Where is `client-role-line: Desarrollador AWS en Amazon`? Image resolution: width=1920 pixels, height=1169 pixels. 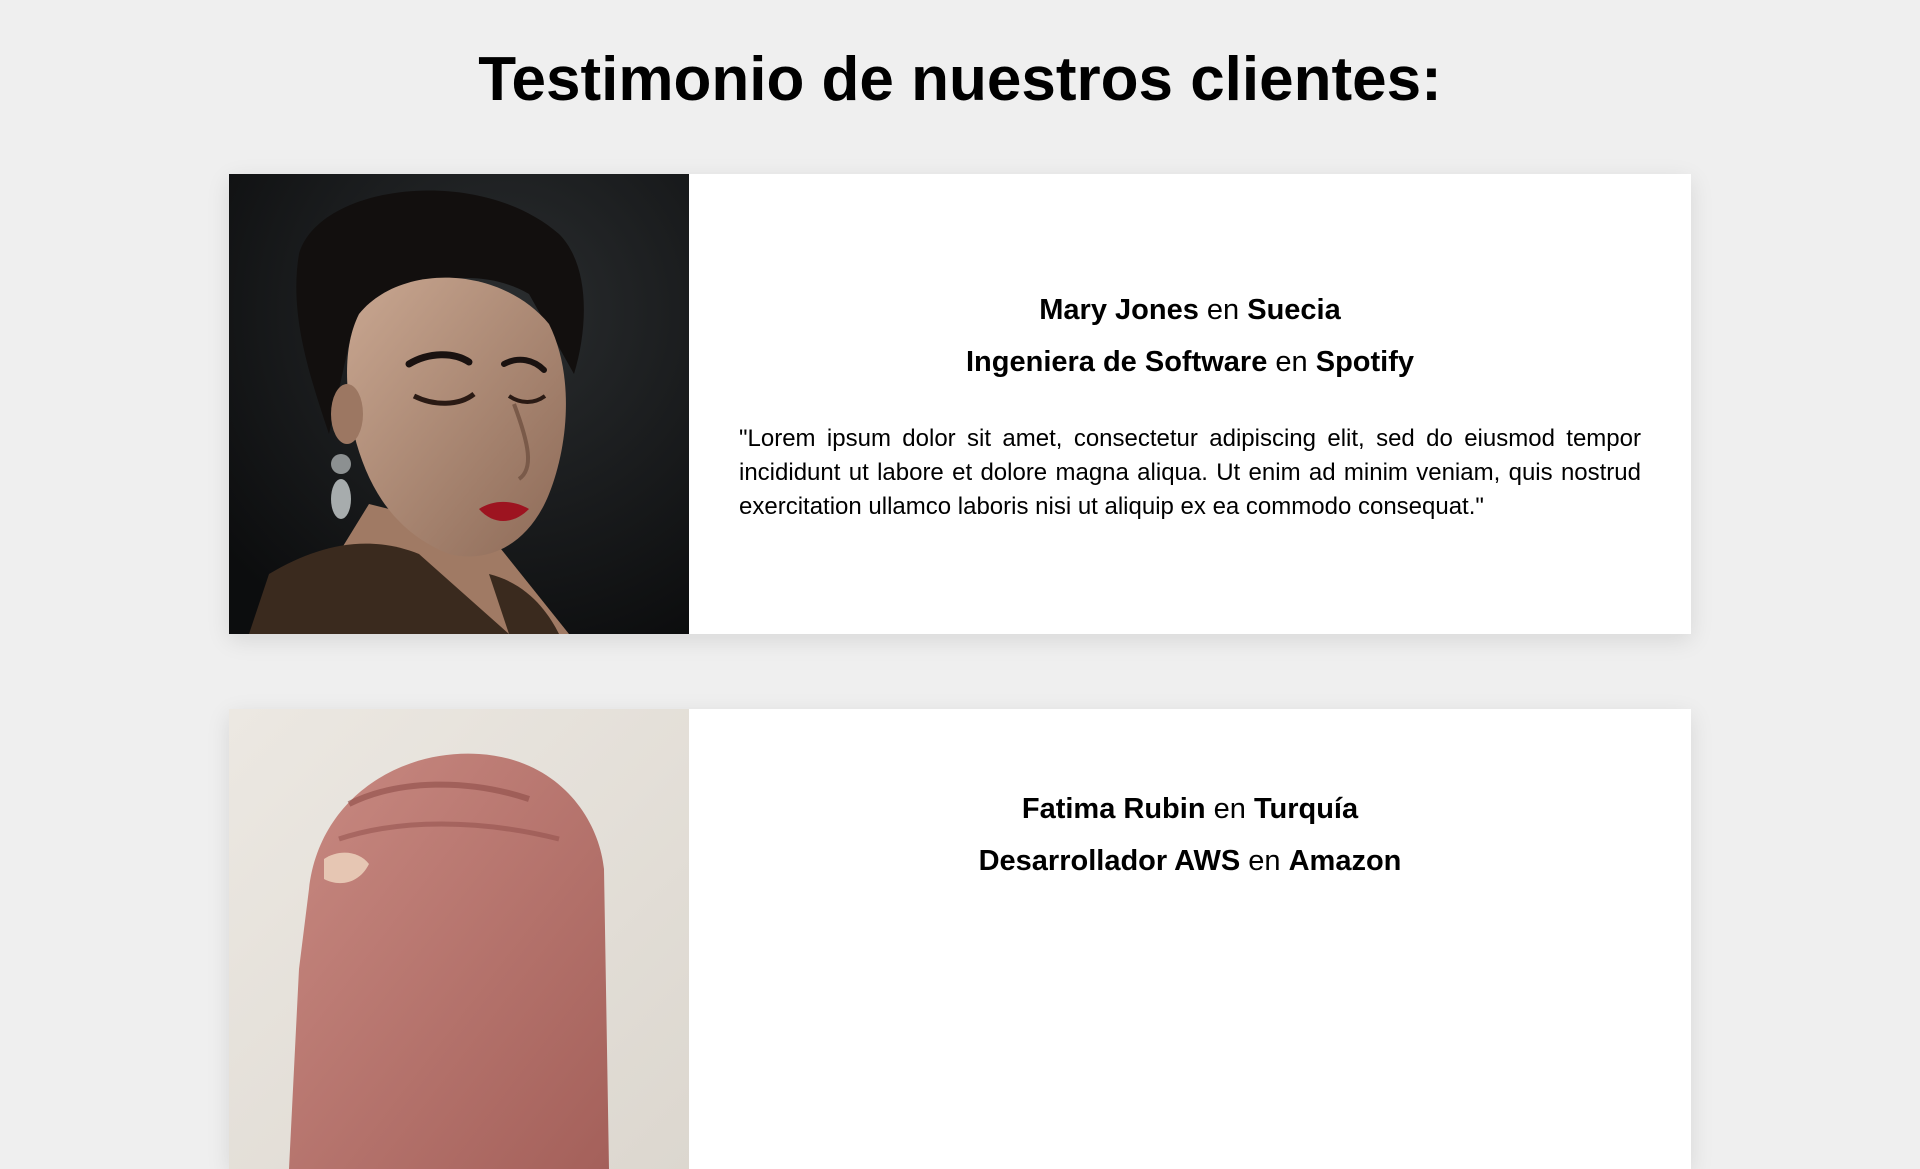 client-role-line: Desarrollador AWS en Amazon is located at coordinates (1190, 861).